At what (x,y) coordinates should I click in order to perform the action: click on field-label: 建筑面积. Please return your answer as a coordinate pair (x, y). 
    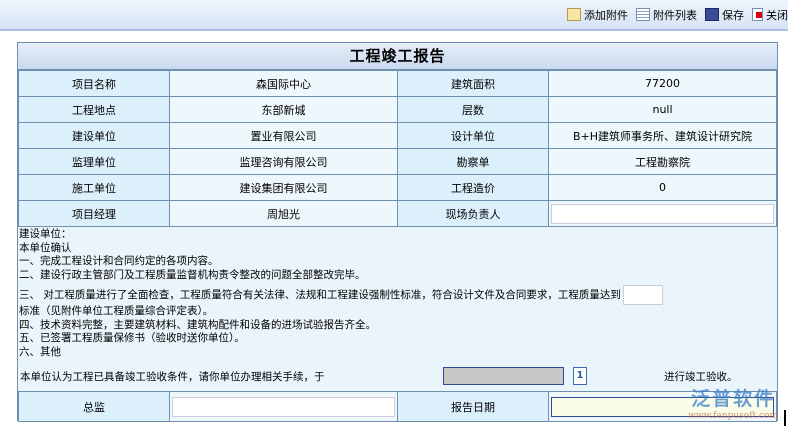
    Looking at the image, I should click on (473, 83).